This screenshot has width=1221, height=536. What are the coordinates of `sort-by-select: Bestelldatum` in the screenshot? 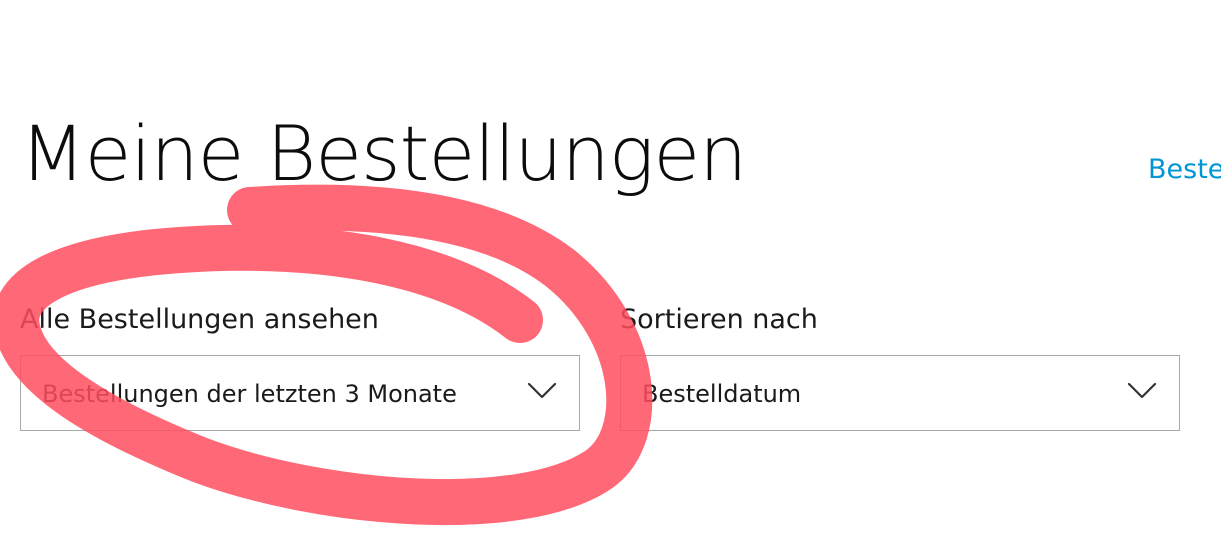 It's located at (900, 393).